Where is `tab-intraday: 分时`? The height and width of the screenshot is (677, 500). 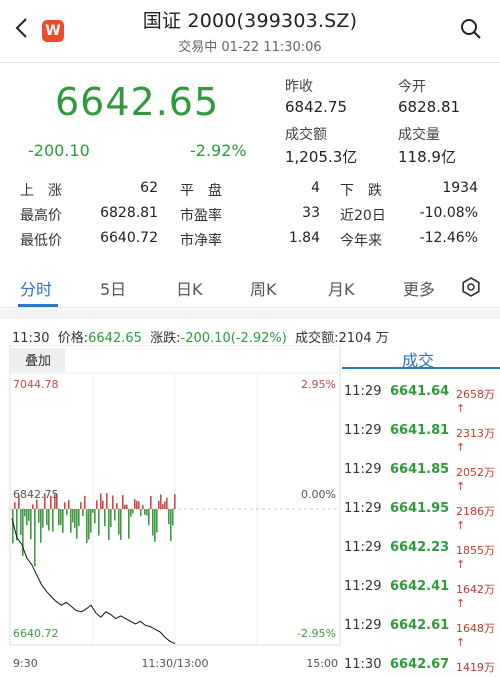
tab-intraday: 分时 is located at coordinates (36, 288).